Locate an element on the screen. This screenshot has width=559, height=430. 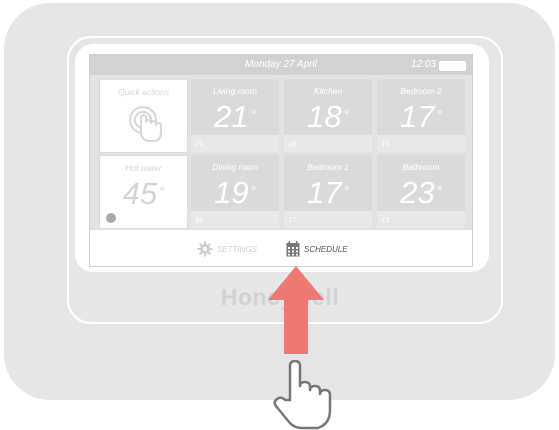
zone-tile-bedroom-1: Bedroom 1 17 ° 17 is located at coordinates (328, 191).